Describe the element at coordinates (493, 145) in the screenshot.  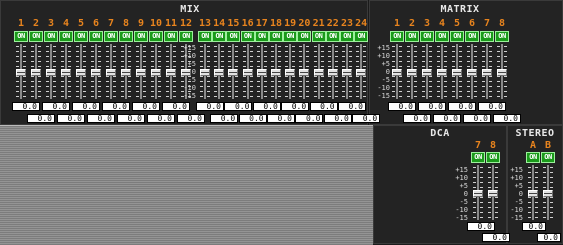
I see `dca-channel-number: 8` at that location.